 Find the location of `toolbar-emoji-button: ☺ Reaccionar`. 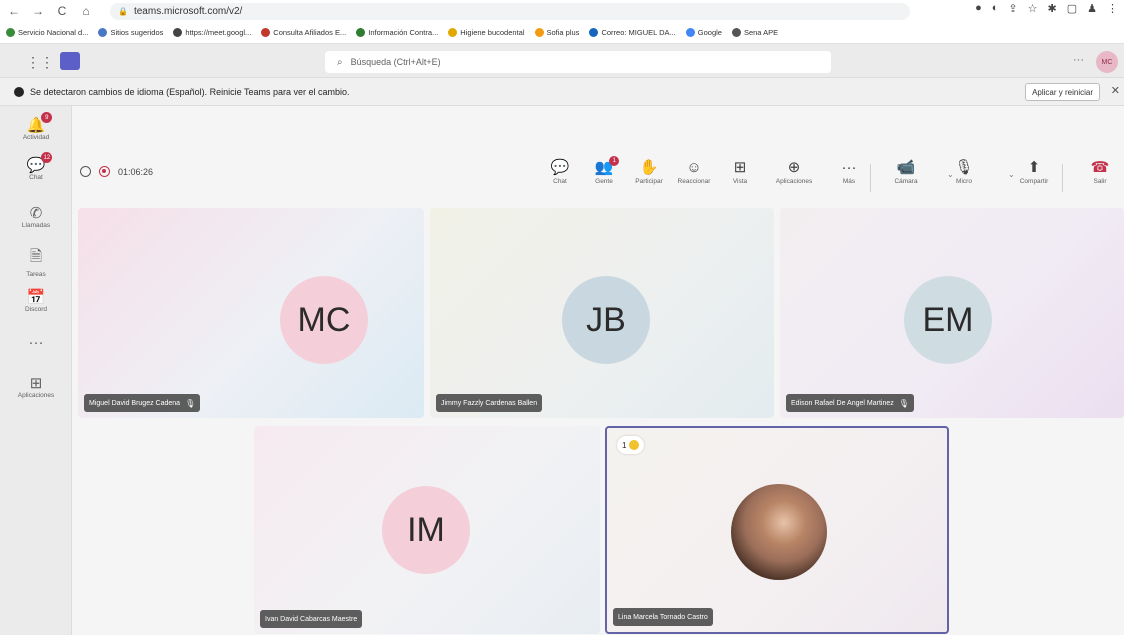

toolbar-emoji-button: ☺ Reaccionar is located at coordinates (694, 171).